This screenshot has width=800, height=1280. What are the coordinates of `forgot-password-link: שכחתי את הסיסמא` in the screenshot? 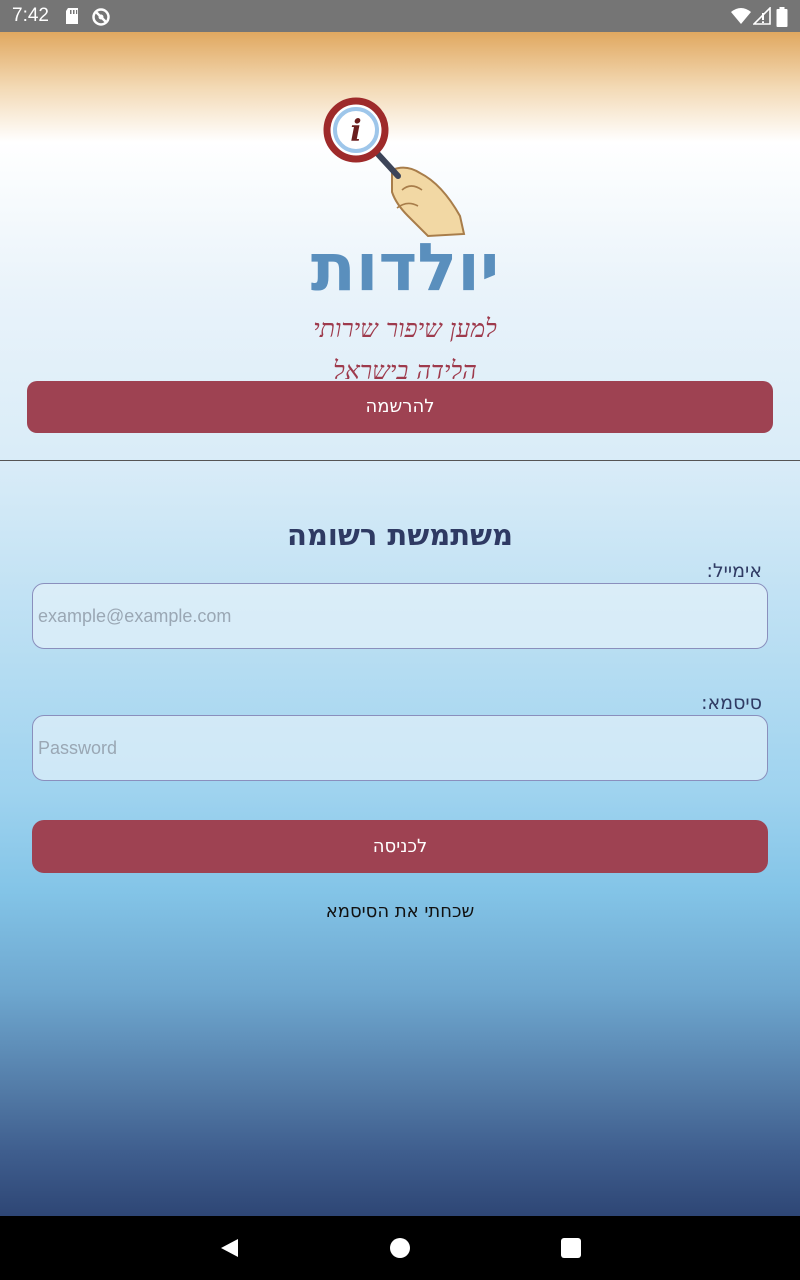 It's located at (400, 911).